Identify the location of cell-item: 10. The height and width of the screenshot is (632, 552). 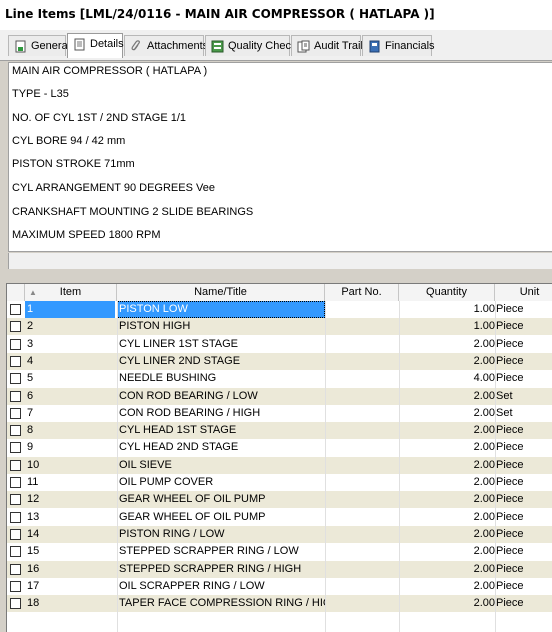
(33, 464).